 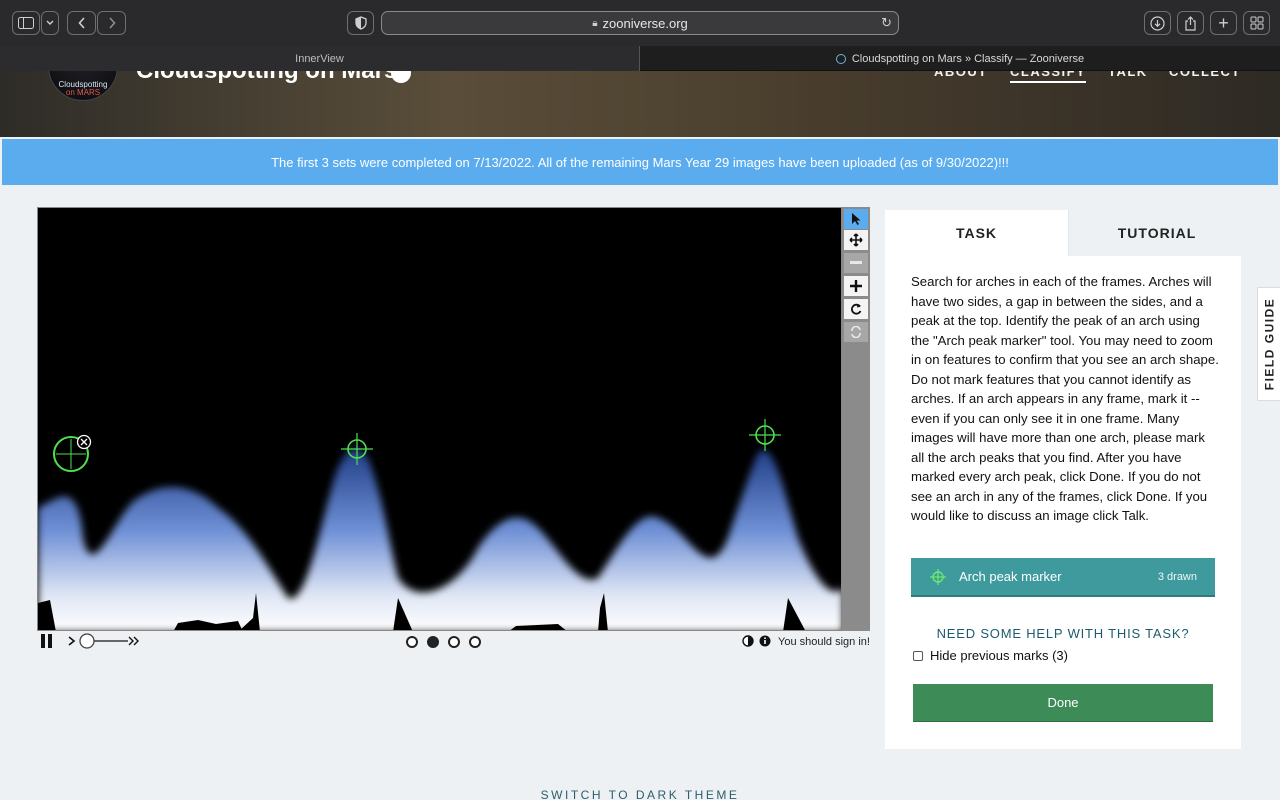 I want to click on chevron-down-icon, so click(x=50, y=23).